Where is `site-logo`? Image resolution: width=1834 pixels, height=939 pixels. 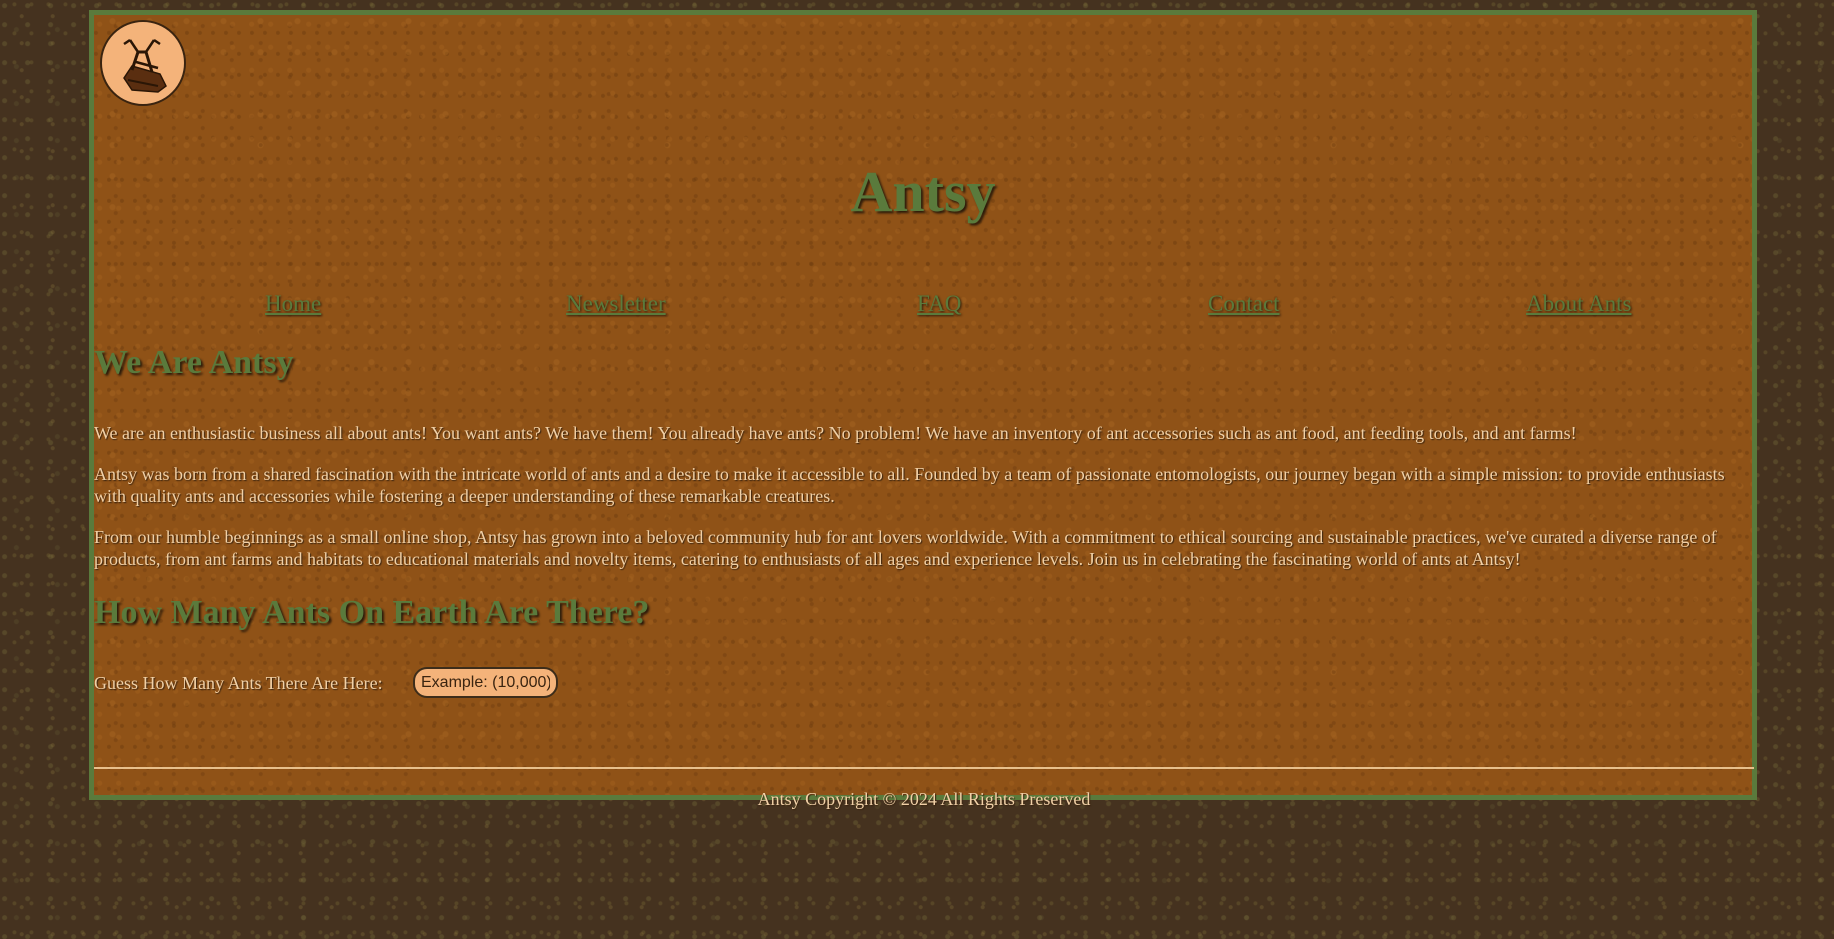 site-logo is located at coordinates (143, 63).